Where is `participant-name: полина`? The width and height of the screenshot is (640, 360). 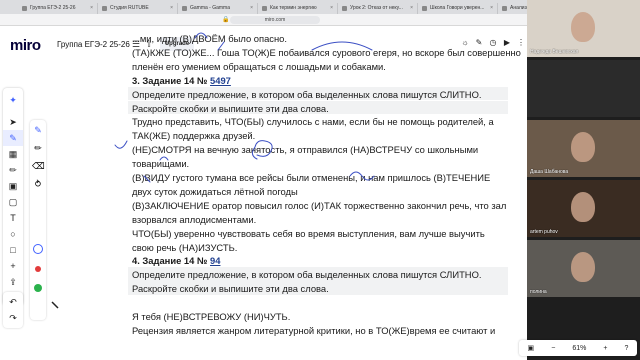
participant-name: полина is located at coordinates (538, 292).